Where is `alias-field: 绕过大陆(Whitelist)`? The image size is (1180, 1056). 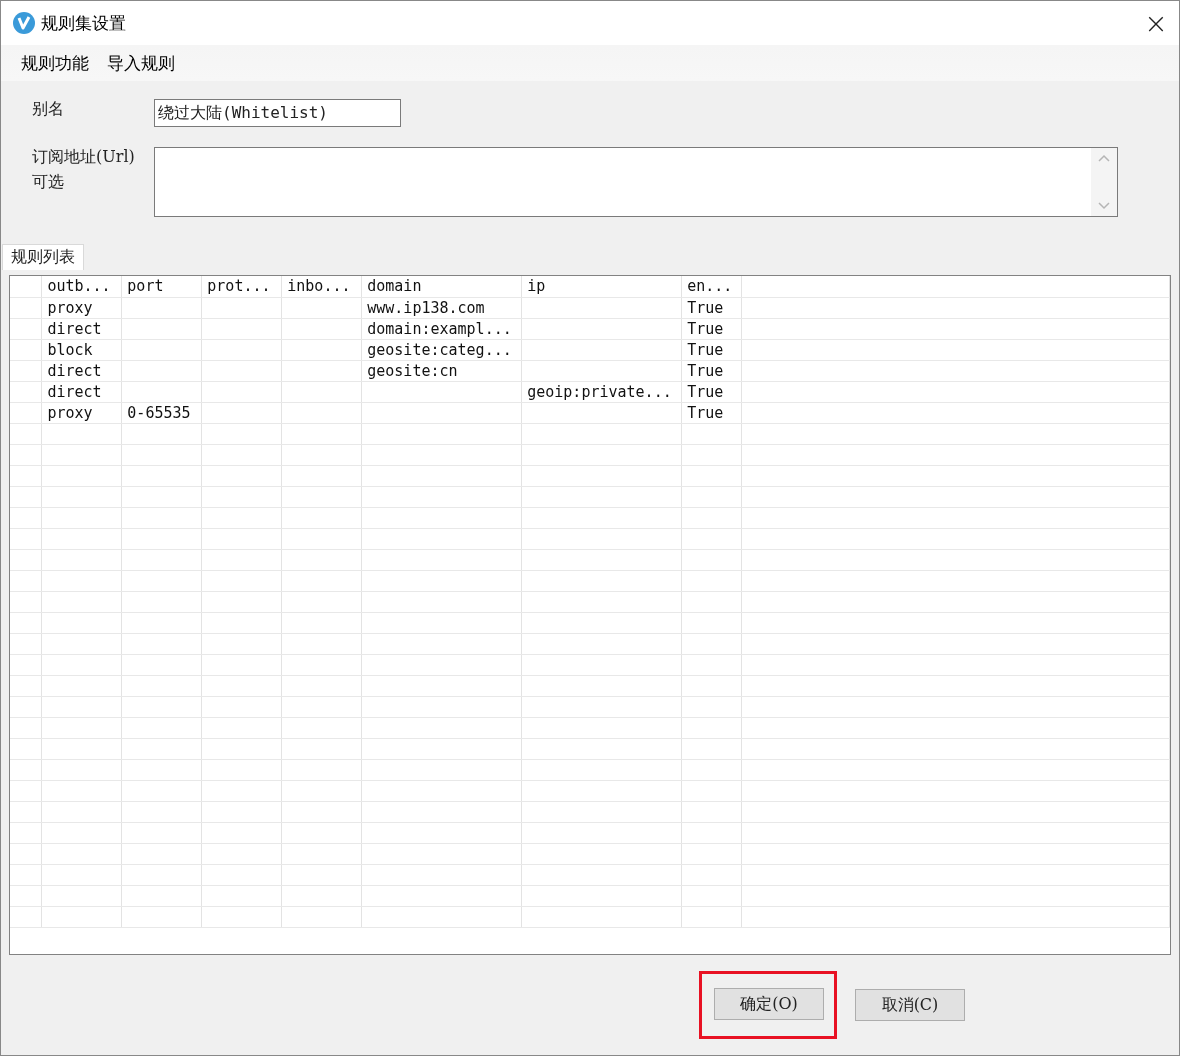 alias-field: 绕过大陆(Whitelist) is located at coordinates (277, 113).